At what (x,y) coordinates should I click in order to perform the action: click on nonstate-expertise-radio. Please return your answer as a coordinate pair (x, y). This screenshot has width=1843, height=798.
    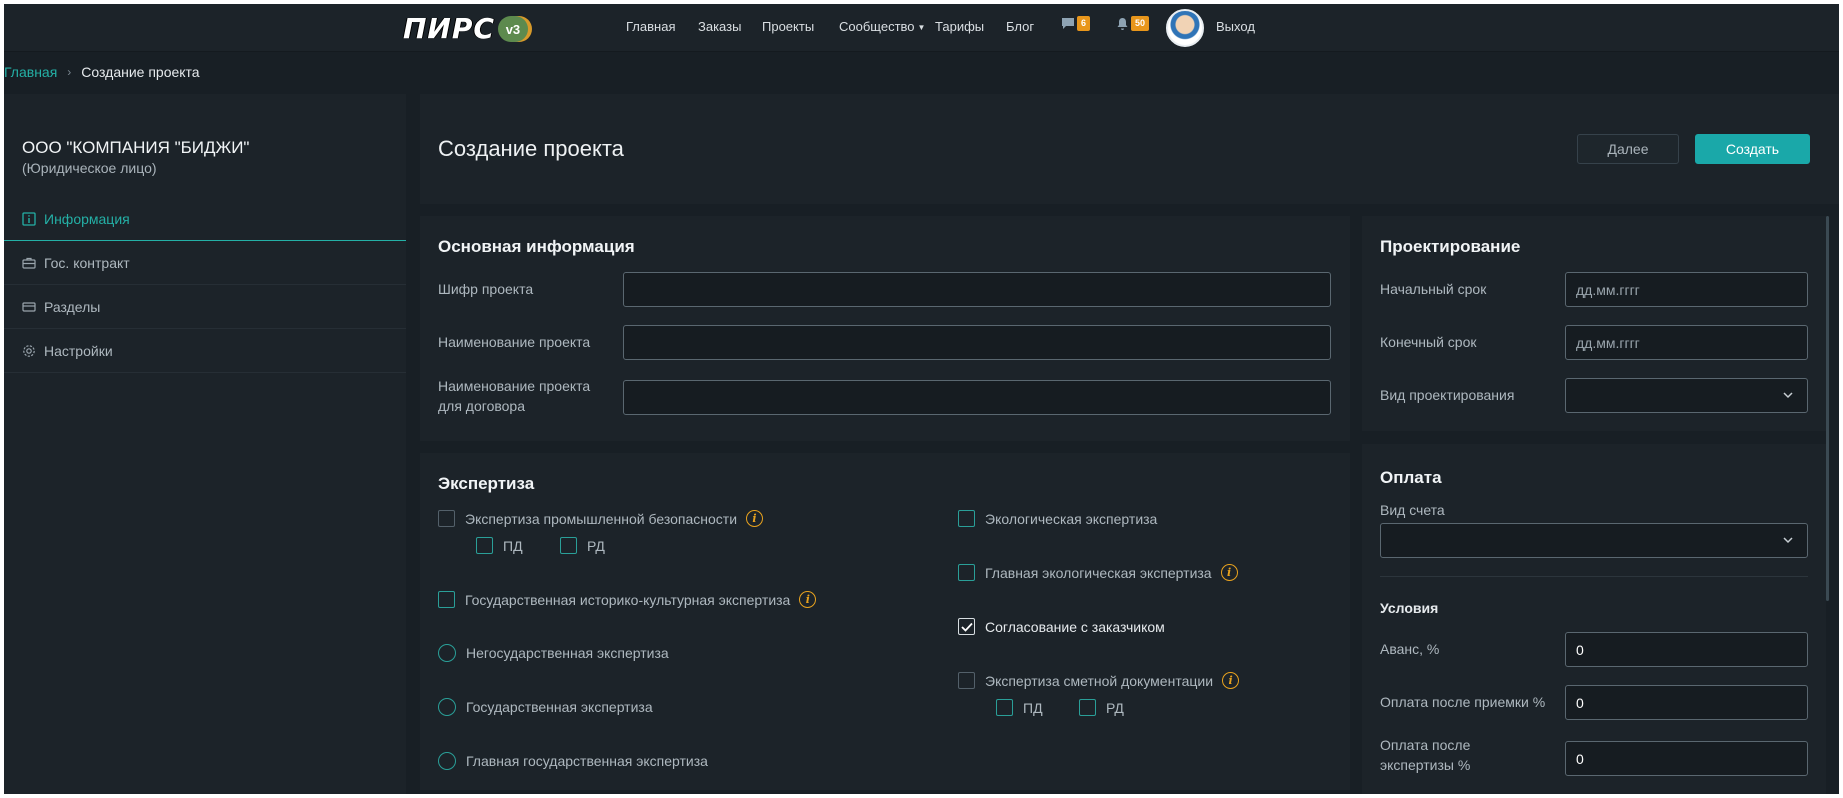
    Looking at the image, I should click on (447, 653).